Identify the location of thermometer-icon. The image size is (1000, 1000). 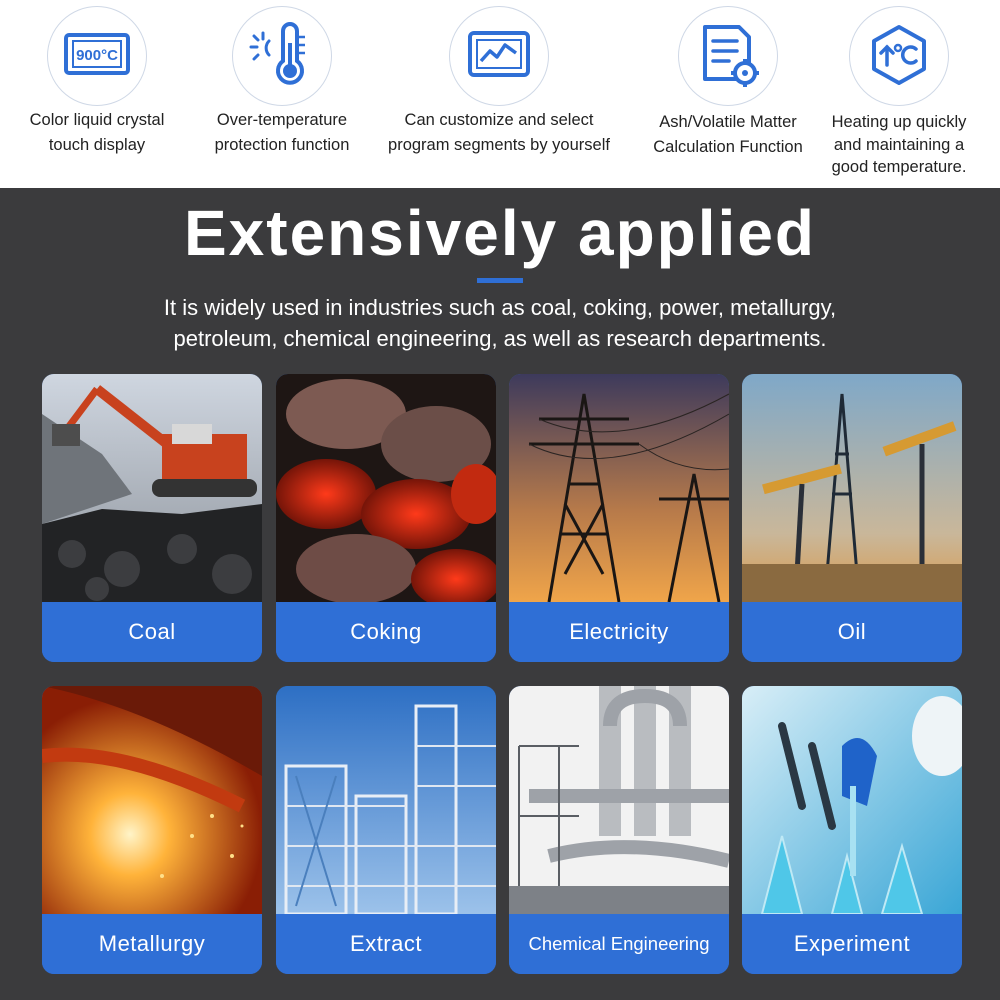
(282, 56).